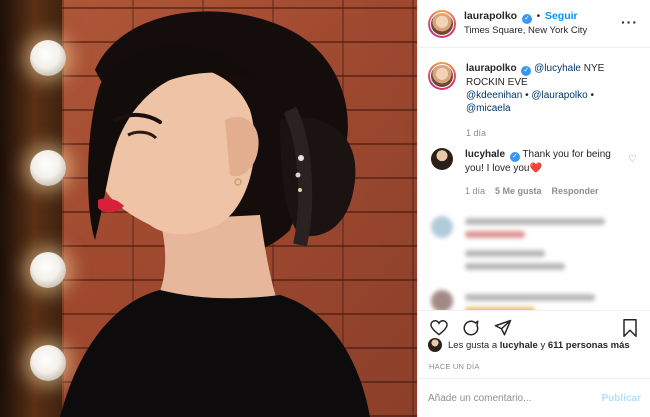 Image resolution: width=650 pixels, height=417 pixels. Describe the element at coordinates (557, 68) in the screenshot. I see `caption-mention: @lucyhale` at that location.